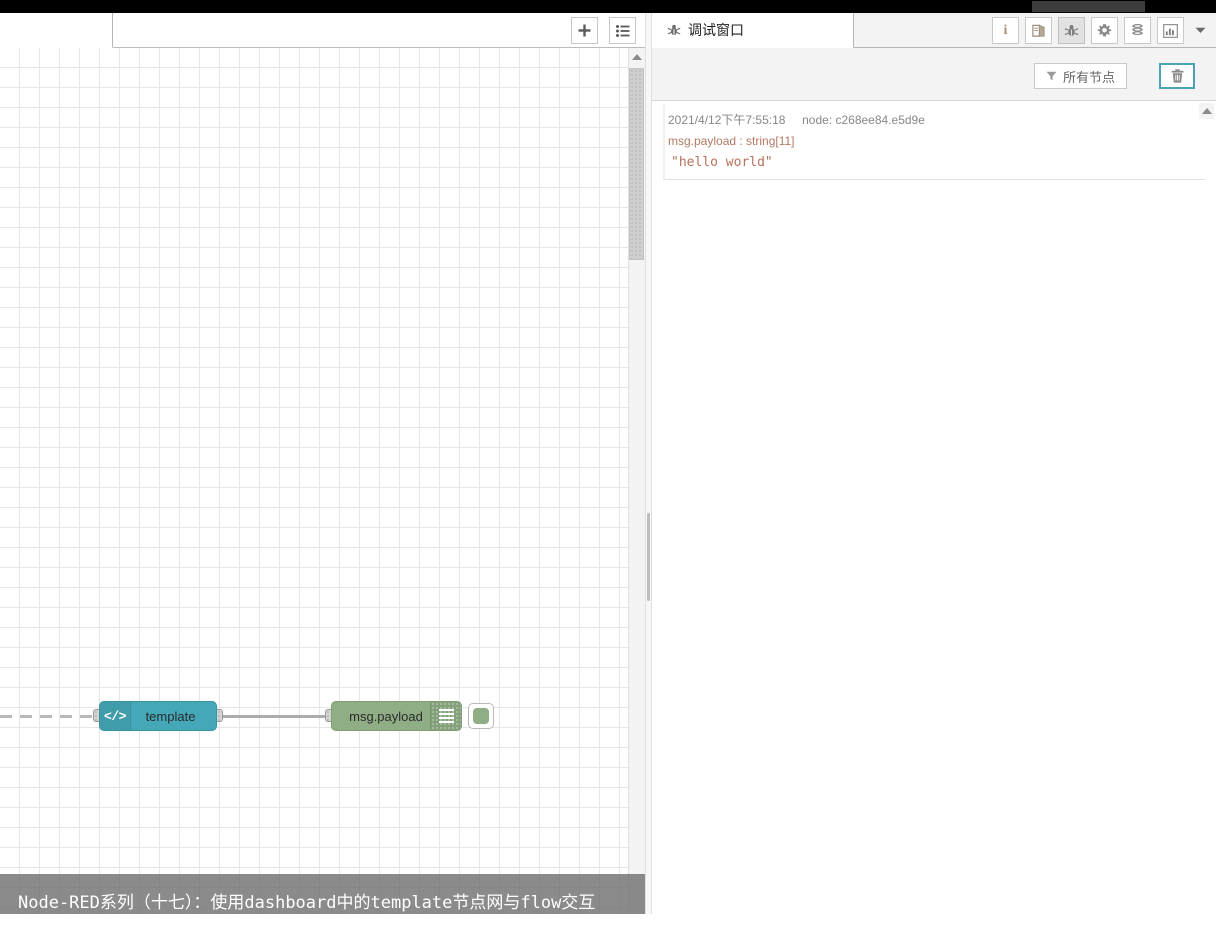 Image resolution: width=1216 pixels, height=927 pixels. I want to click on debug-filter-button: 所有节点, so click(1080, 76).